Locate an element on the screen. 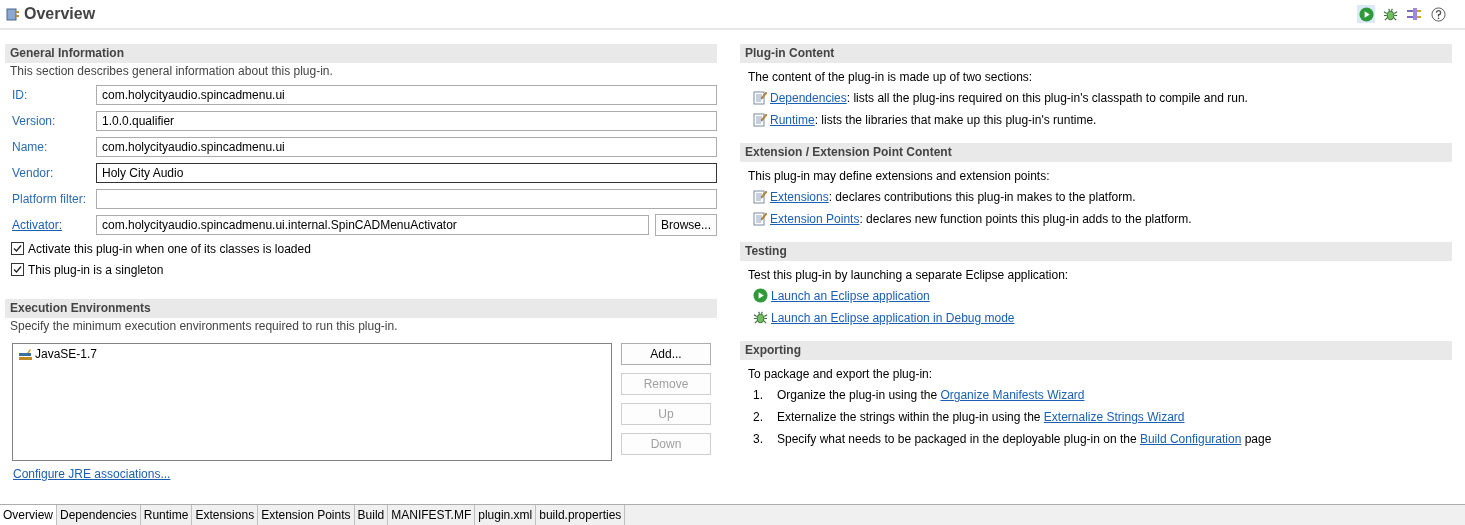  section-intro: The content of the plug-in is made up of two sections: is located at coordinates (890, 77).